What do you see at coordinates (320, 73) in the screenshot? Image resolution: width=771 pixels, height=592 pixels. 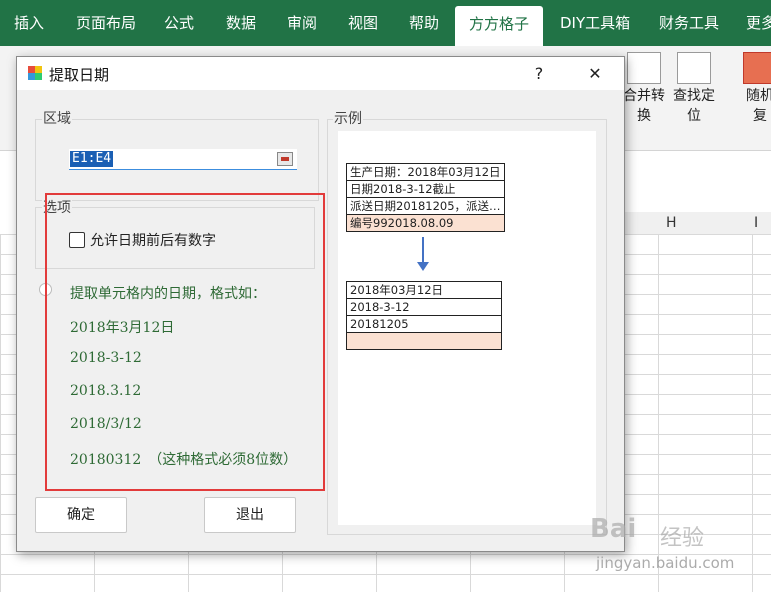 I see `dialog-titlebar: 提取日期 ? ✕` at bounding box center [320, 73].